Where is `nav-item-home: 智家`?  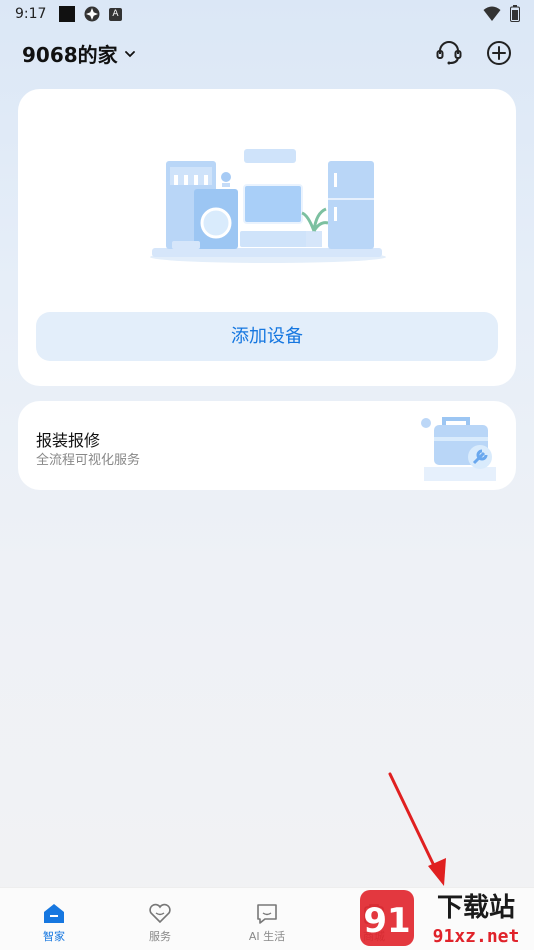
nav-item-home: 智家 is located at coordinates (54, 919).